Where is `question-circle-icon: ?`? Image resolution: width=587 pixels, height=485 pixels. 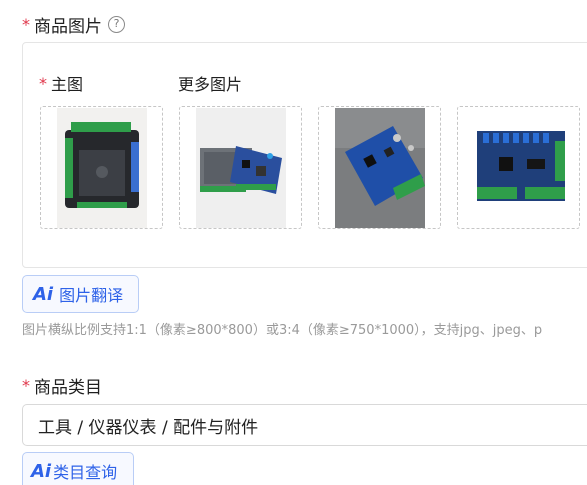
question-circle-icon: ? is located at coordinates (116, 24).